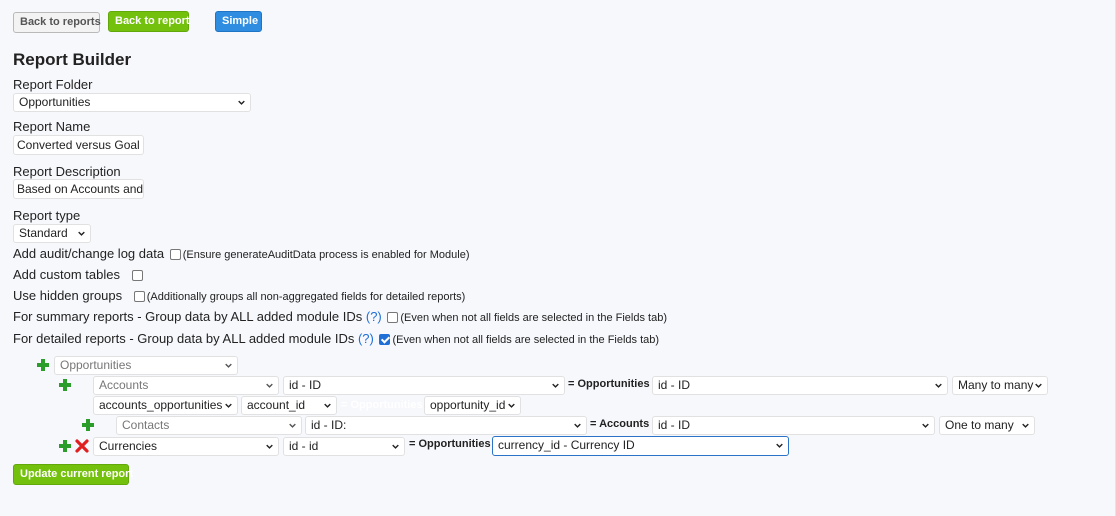 This screenshot has width=1116, height=516. I want to click on accounts-relationship-select: Many to many, so click(1000, 385).